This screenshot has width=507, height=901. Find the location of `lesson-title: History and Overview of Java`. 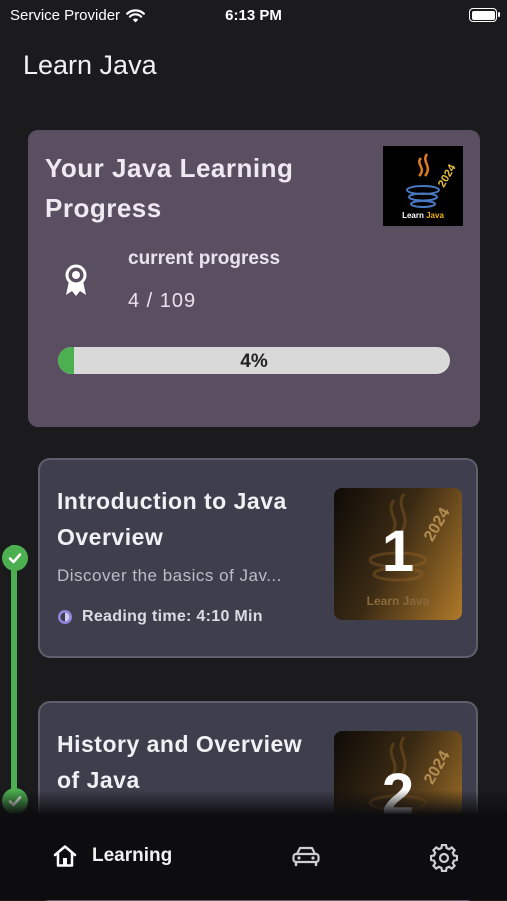

lesson-title: History and Overview of Java is located at coordinates (180, 762).